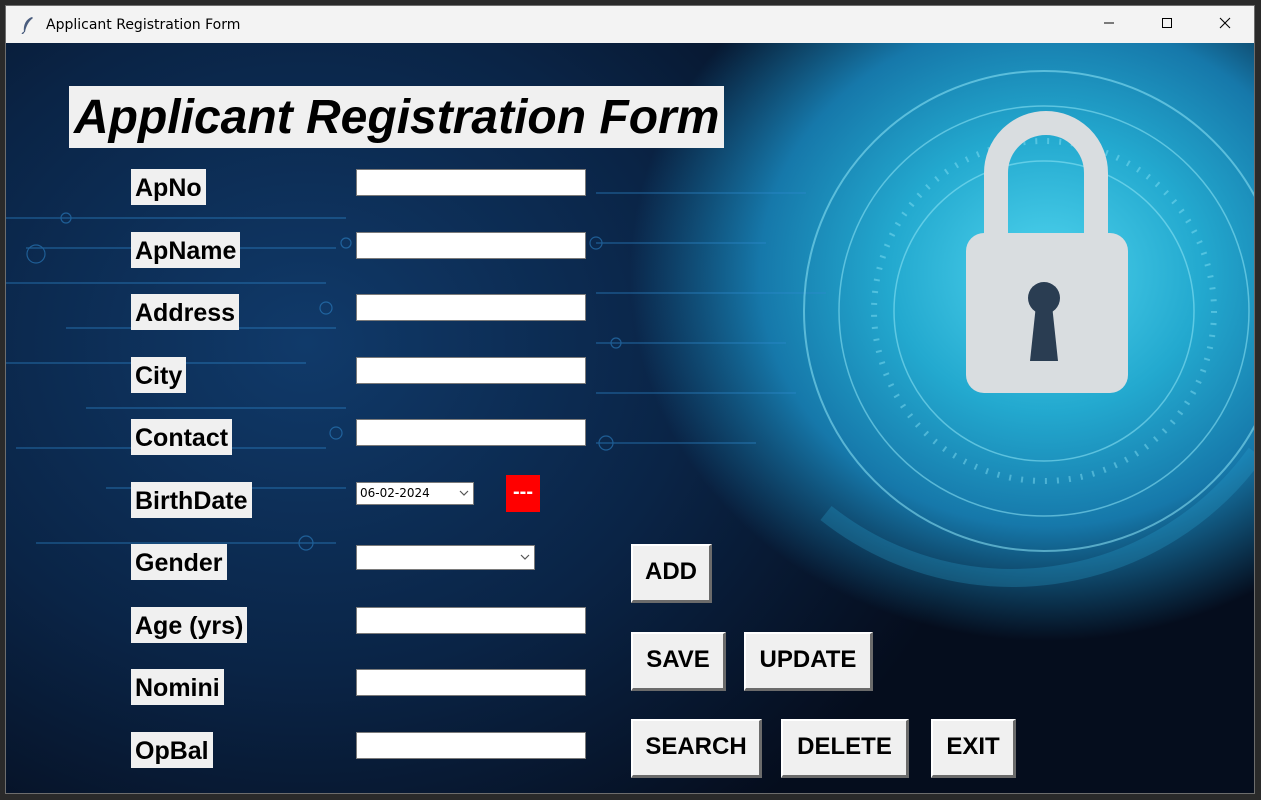  I want to click on city-input, so click(471, 370).